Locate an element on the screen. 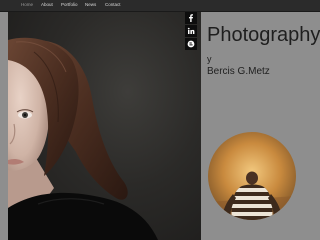 This screenshot has width=320, height=240. nav-home: Home is located at coordinates (27, 5).